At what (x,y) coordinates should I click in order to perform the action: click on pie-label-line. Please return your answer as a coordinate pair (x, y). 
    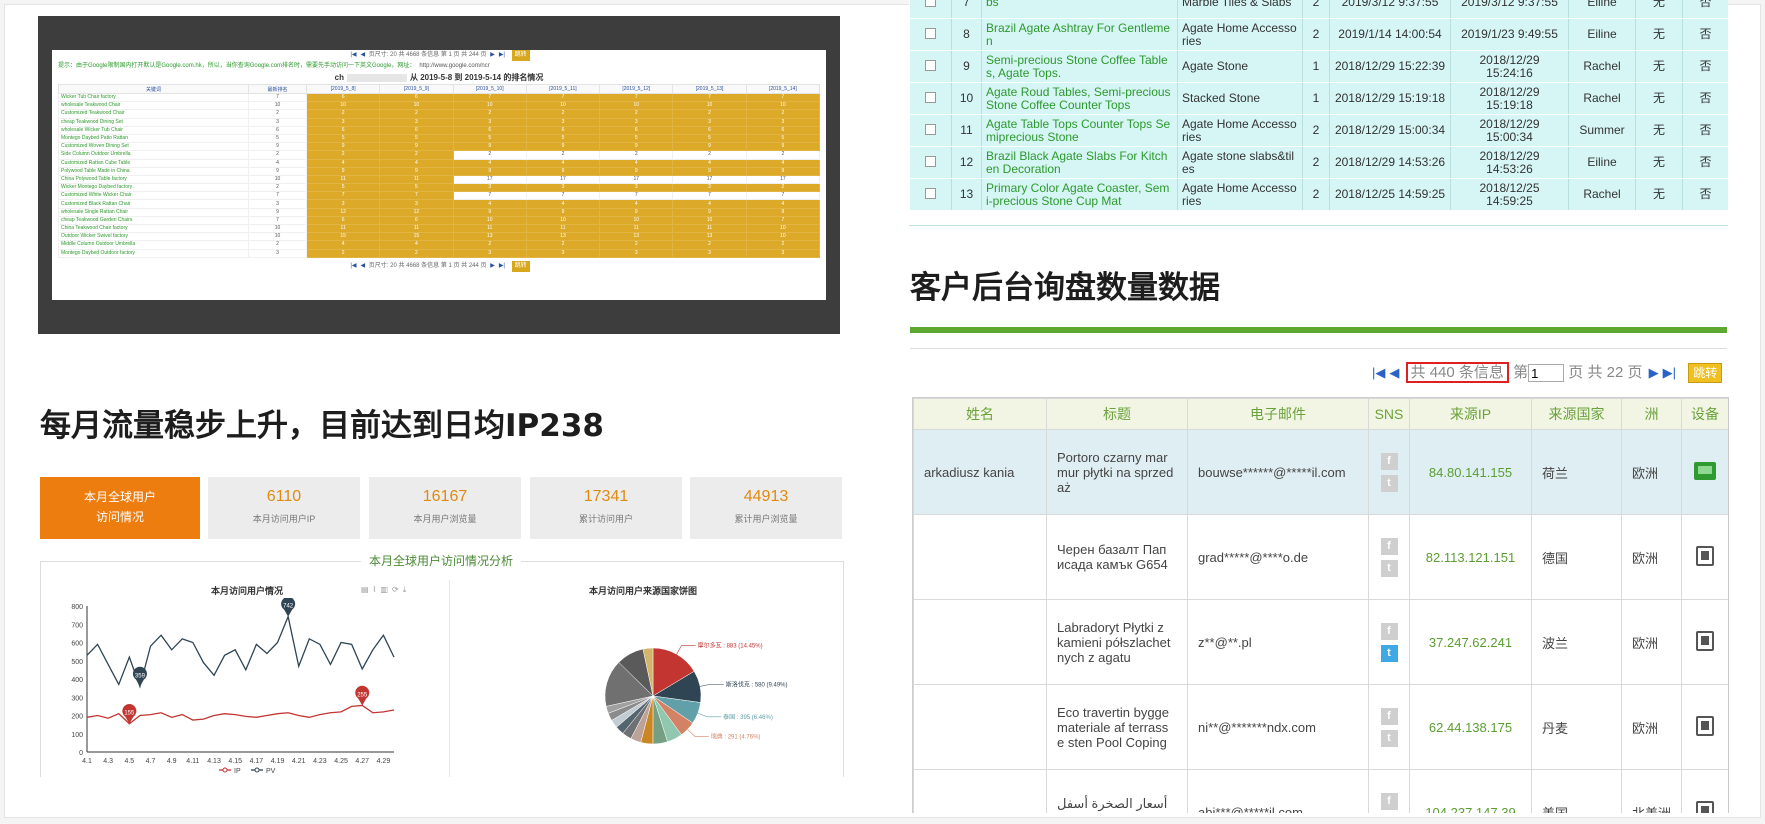
    Looking at the image, I should click on (698, 733).